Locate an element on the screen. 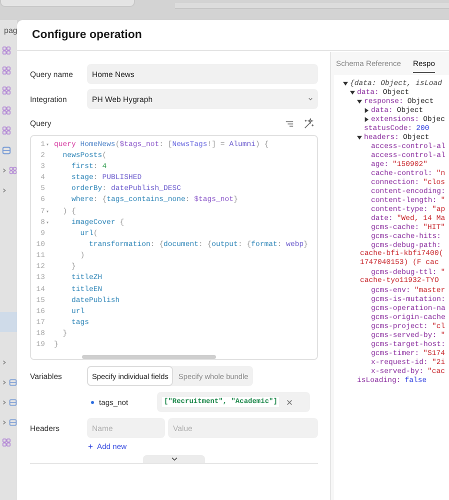 This screenshot has height=500, width=449. page-name: pag is located at coordinates (10, 30).